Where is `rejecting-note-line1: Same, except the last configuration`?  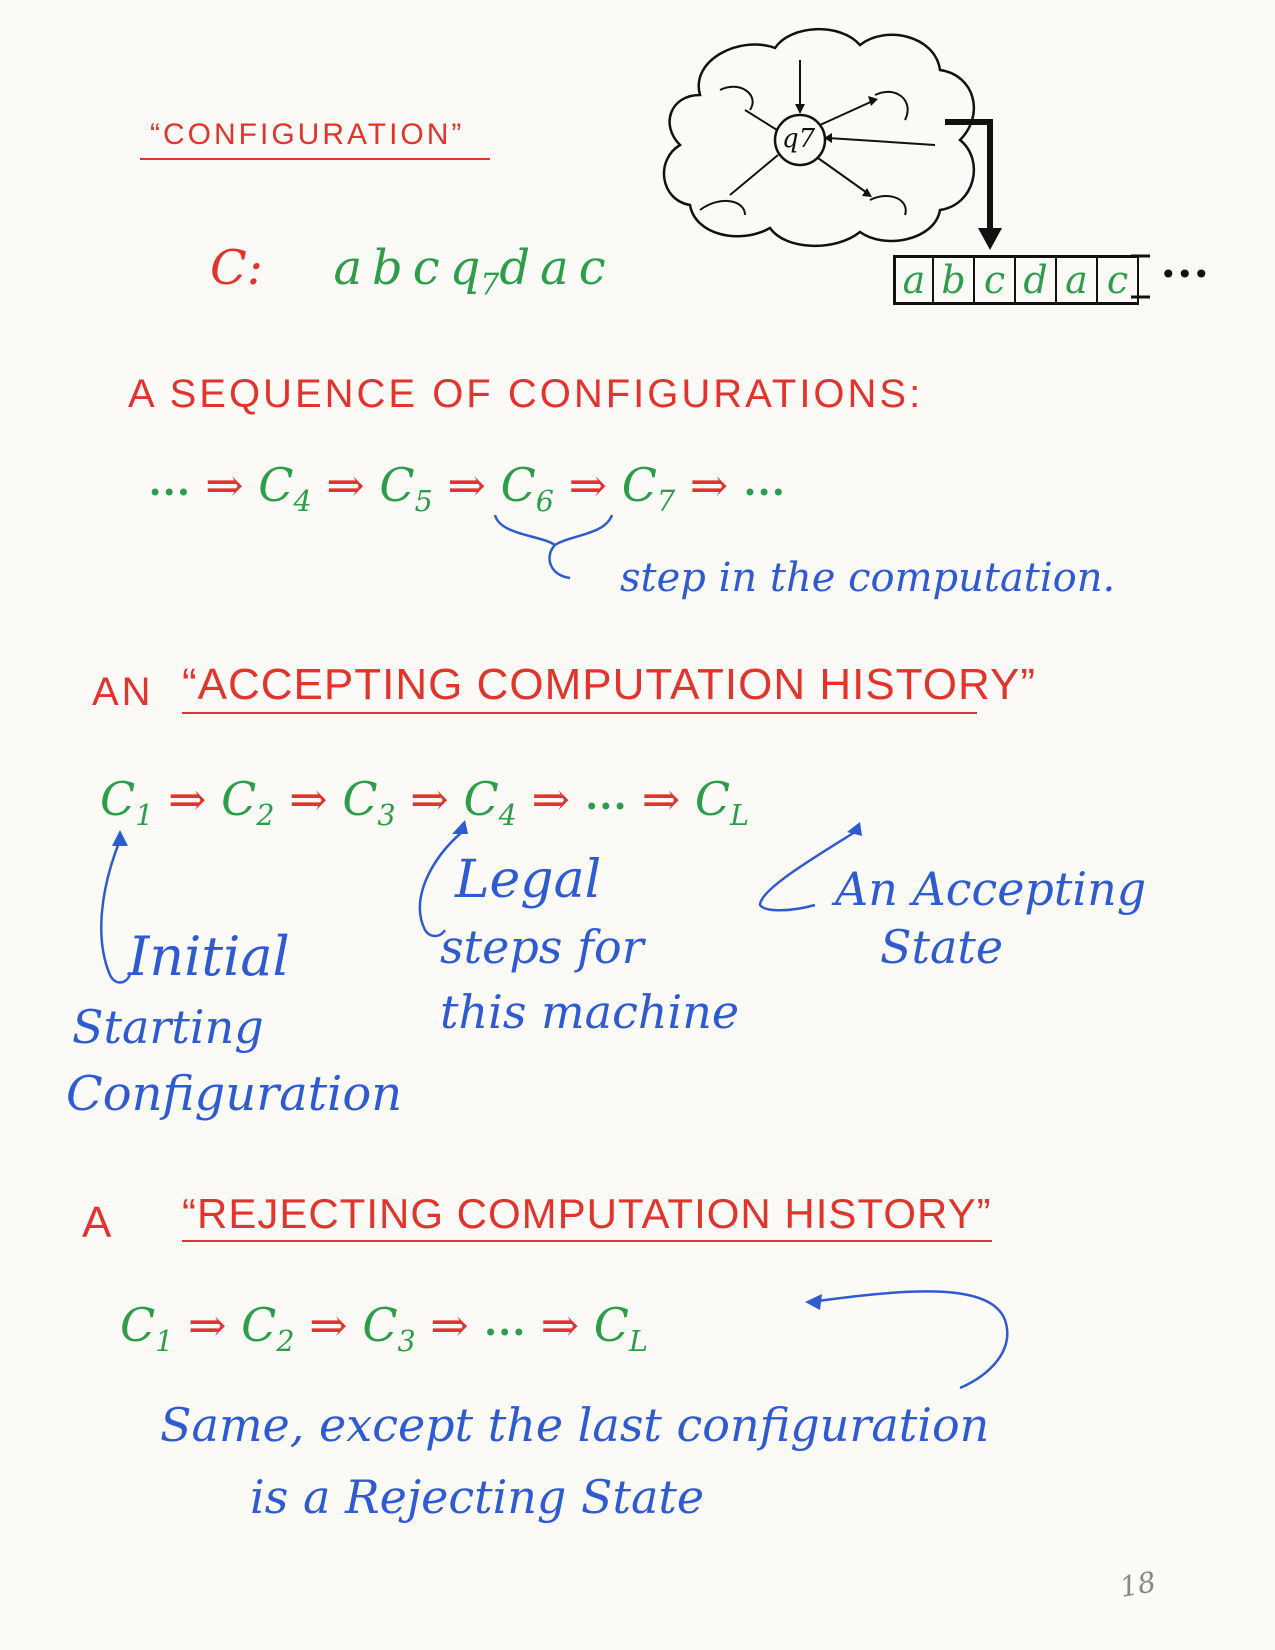 rejecting-note-line1: Same, except the last configuration is located at coordinates (575, 1425).